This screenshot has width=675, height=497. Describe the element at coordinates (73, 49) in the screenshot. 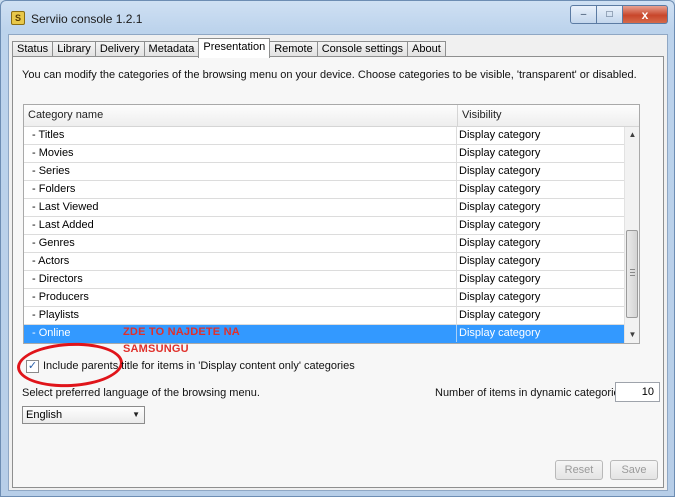

I see `tab-library: Library` at that location.